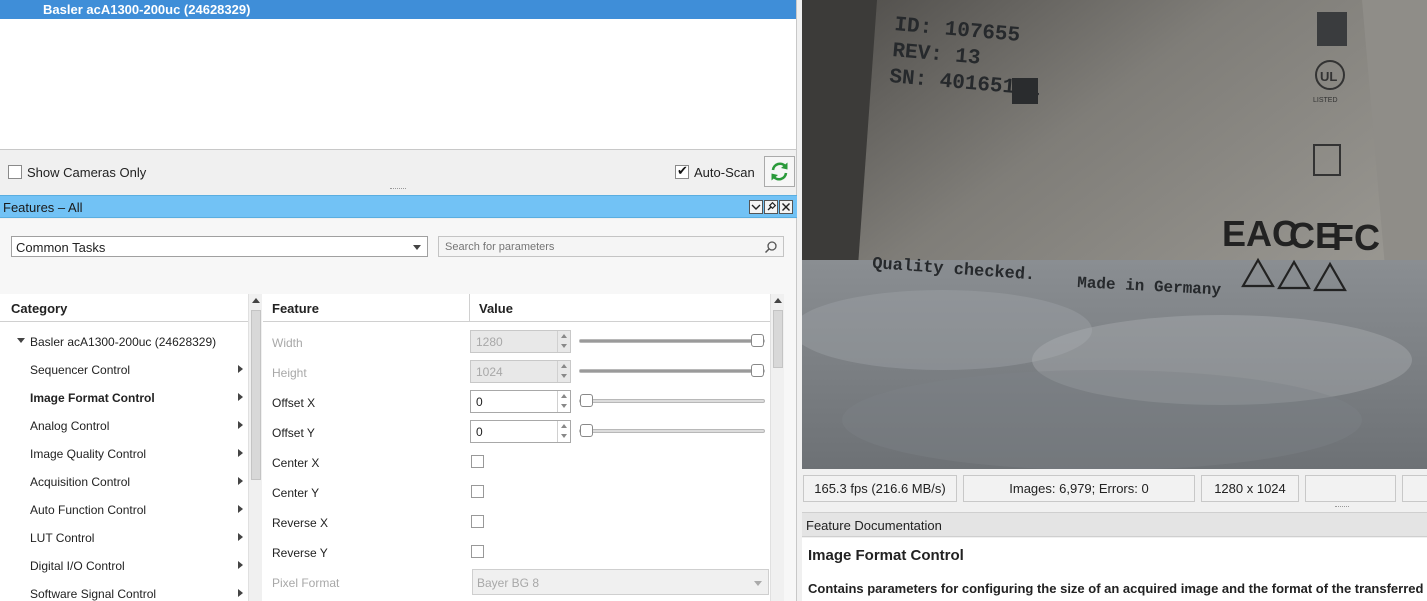 This screenshot has width=1427, height=601. What do you see at coordinates (92, 398) in the screenshot?
I see `category-image-format-control: Image Format Control` at bounding box center [92, 398].